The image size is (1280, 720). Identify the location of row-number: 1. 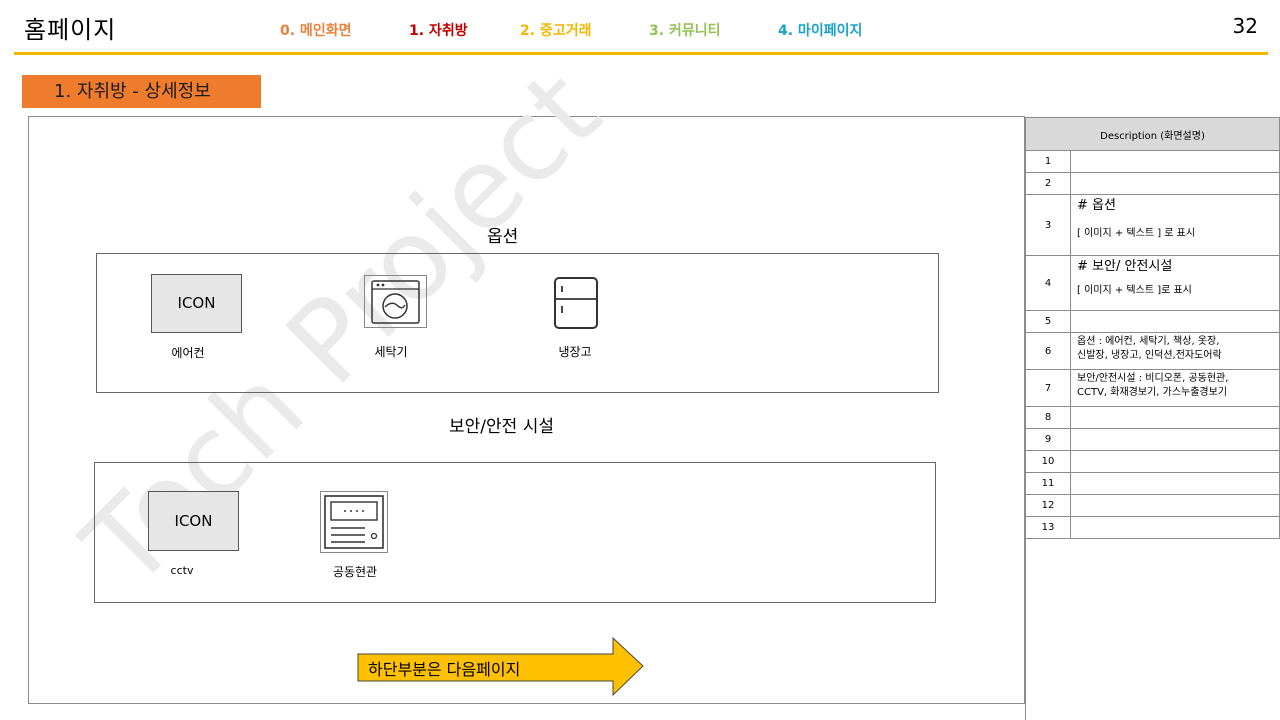
(1048, 161).